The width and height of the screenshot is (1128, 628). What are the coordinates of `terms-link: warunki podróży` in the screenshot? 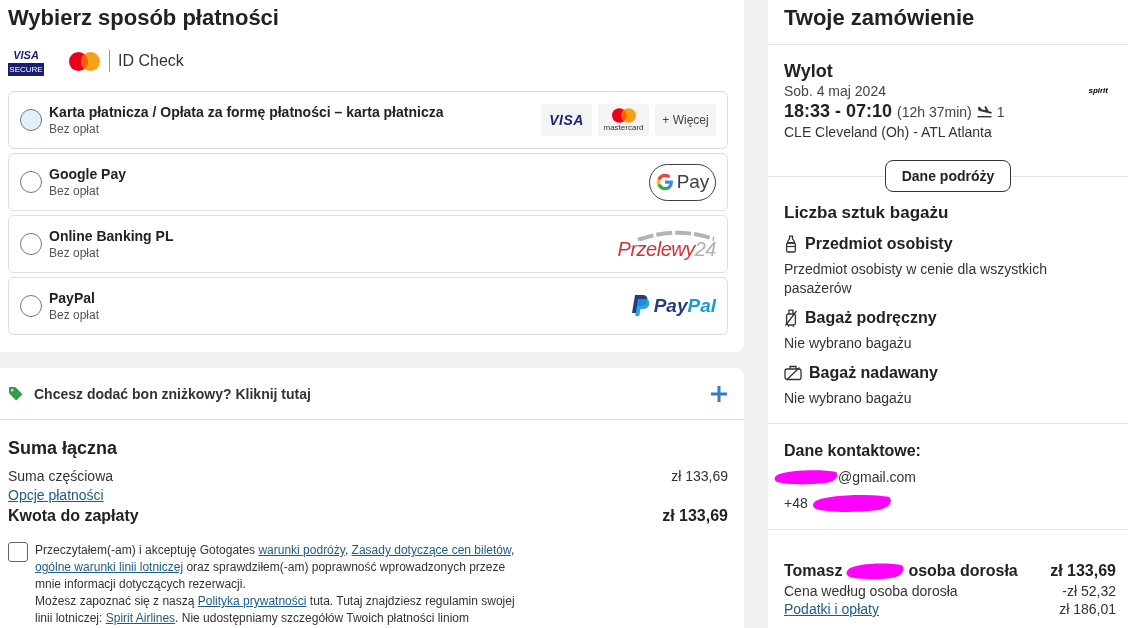 It's located at (301, 550).